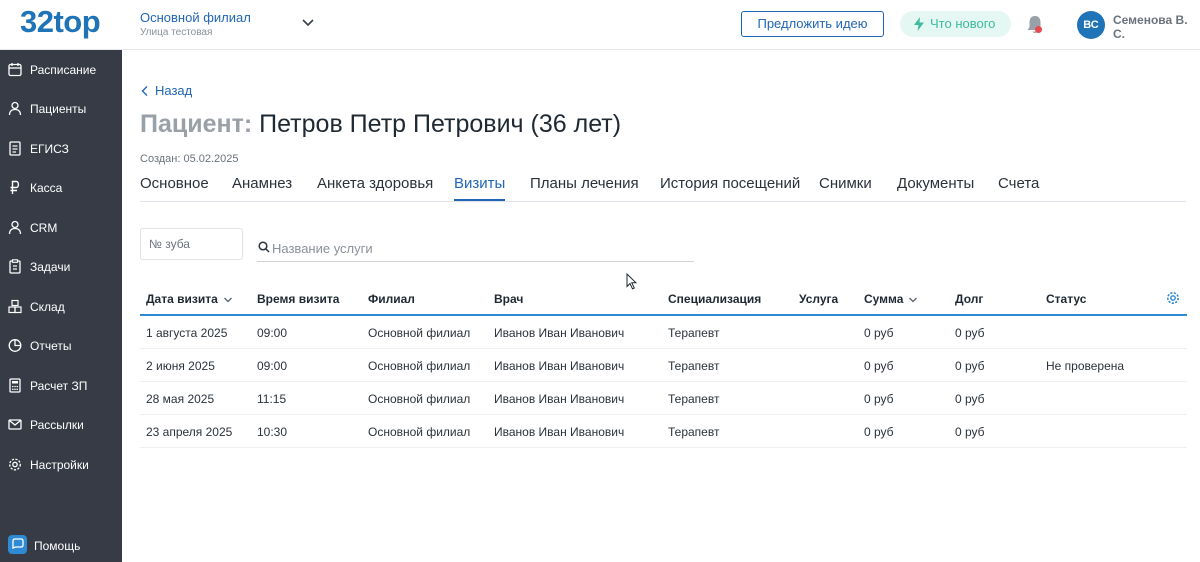  What do you see at coordinates (57, 546) in the screenshot?
I see `help-label: Помощь` at bounding box center [57, 546].